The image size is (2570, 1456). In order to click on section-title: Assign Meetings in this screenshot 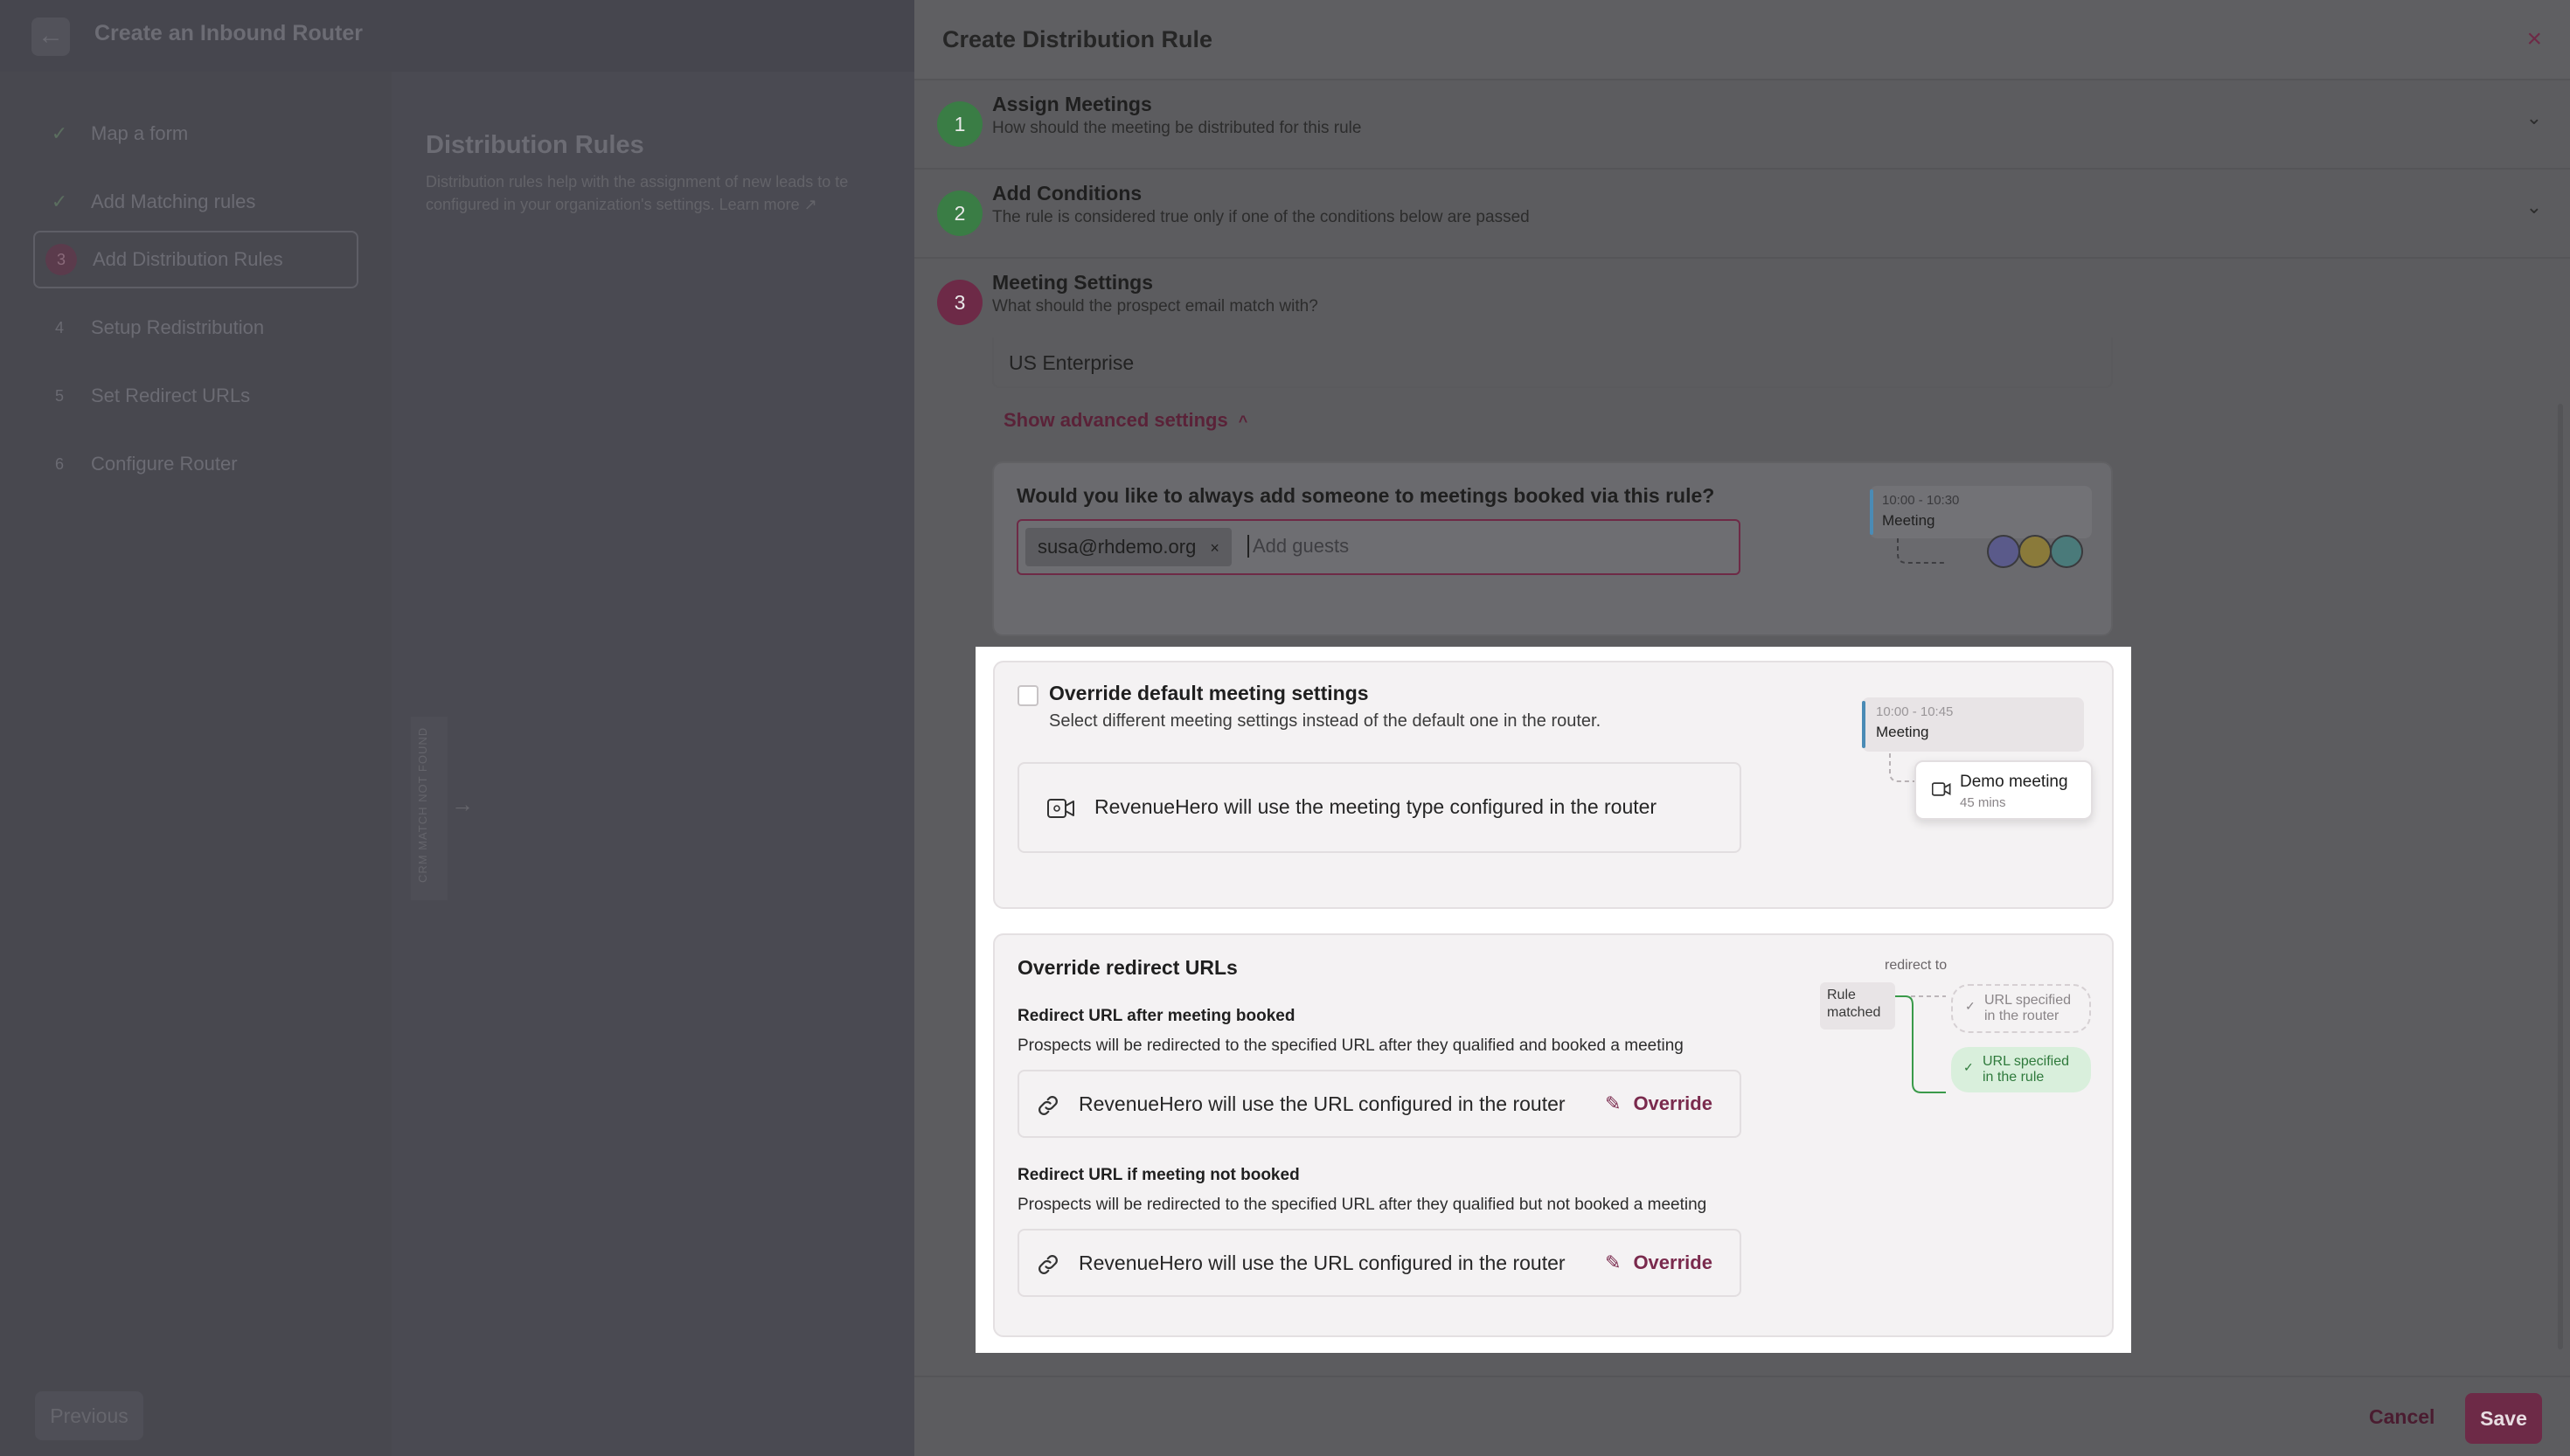, I will do `click(1072, 104)`.